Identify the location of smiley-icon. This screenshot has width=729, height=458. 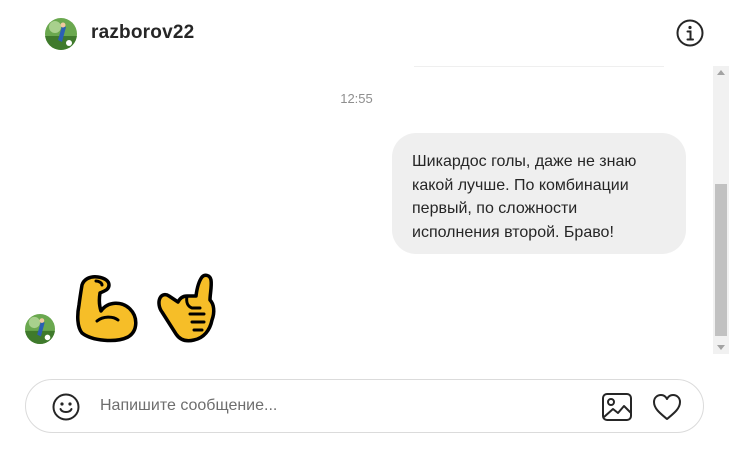
(66, 407).